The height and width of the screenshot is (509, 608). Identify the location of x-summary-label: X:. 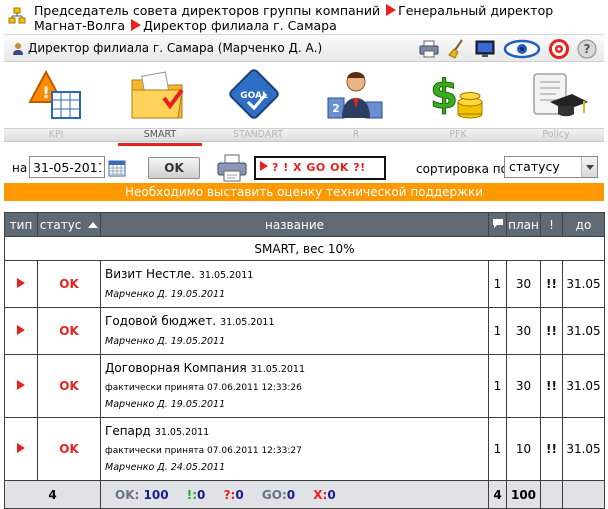
(320, 494).